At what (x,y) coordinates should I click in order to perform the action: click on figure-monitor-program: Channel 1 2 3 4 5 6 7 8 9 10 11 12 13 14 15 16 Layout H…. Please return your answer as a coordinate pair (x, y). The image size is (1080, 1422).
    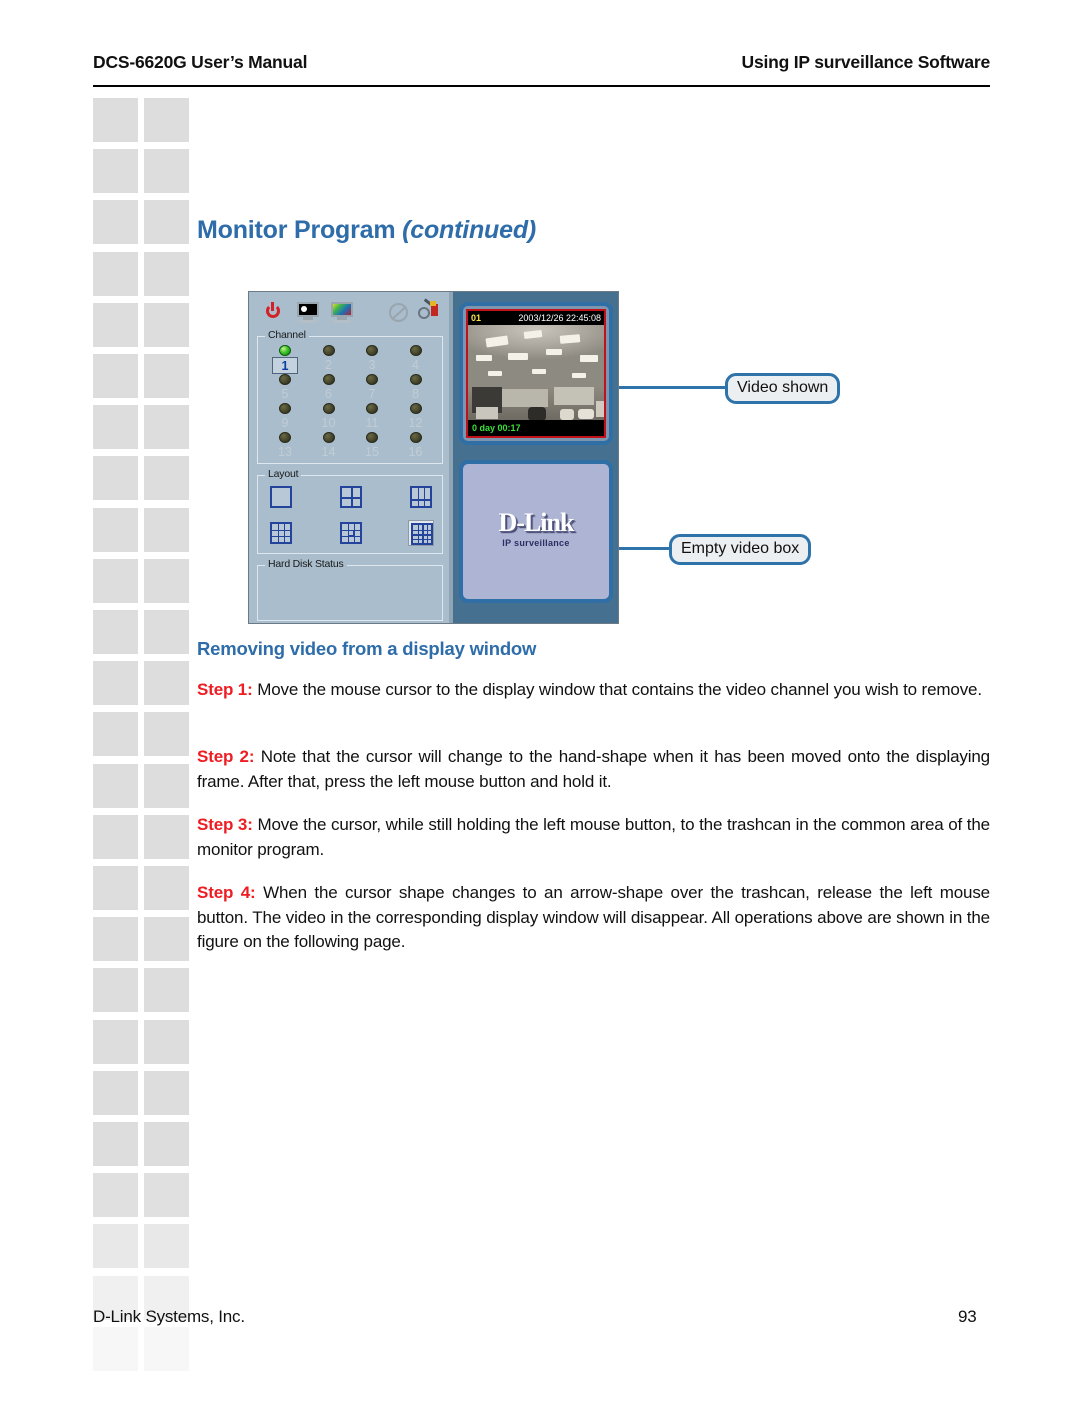
    Looking at the image, I should click on (548, 458).